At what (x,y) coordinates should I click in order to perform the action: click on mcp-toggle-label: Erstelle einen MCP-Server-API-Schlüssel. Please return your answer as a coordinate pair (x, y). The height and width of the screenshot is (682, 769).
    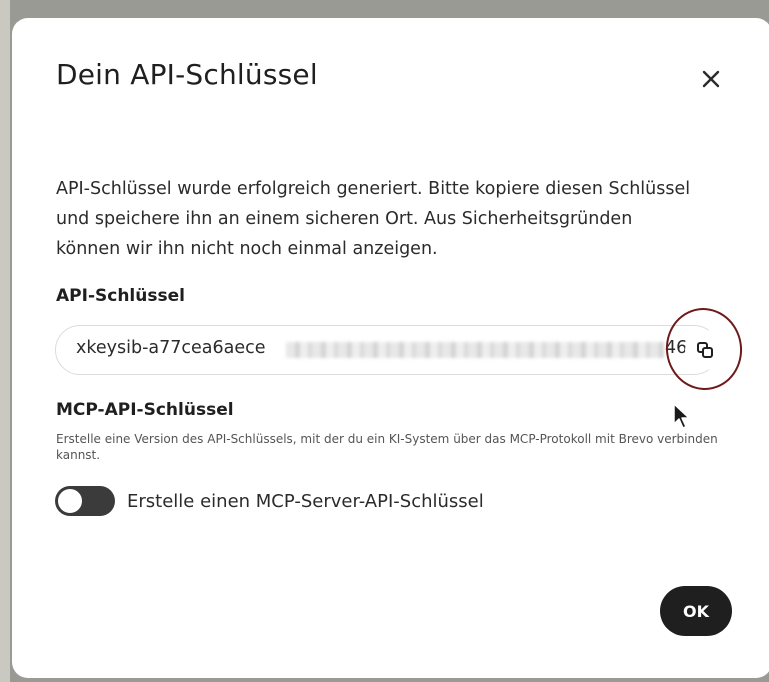
    Looking at the image, I should click on (305, 501).